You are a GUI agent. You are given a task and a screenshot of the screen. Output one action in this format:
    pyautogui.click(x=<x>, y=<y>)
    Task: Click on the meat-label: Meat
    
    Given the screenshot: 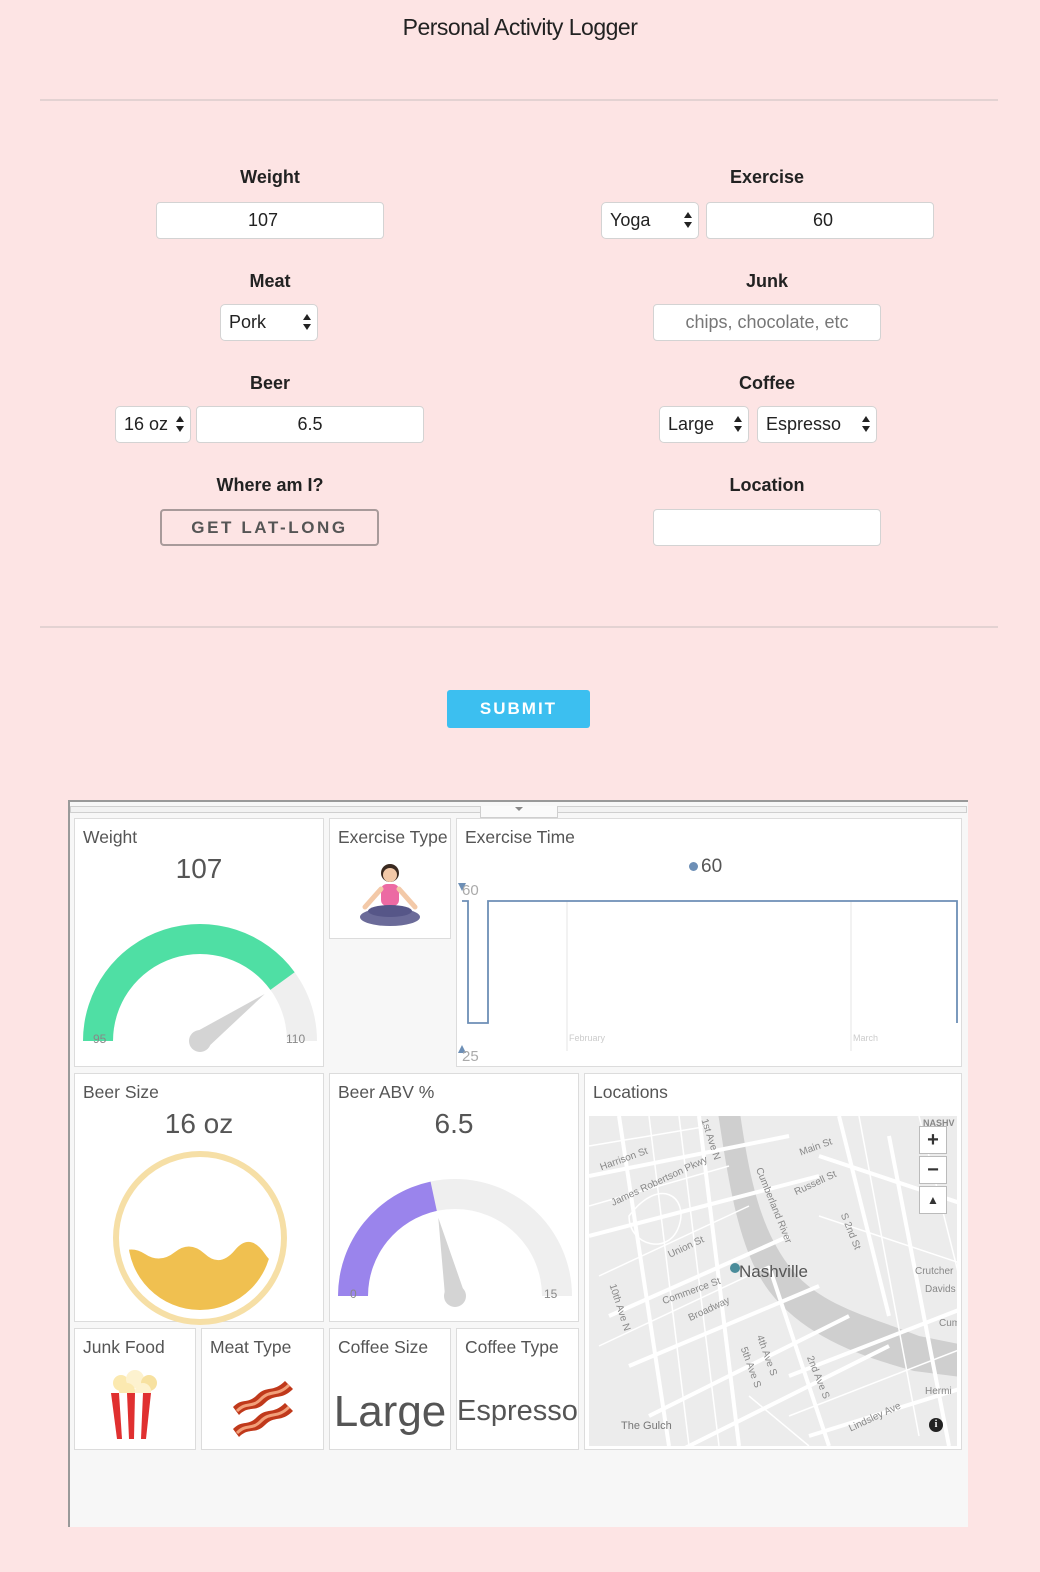 What is the action you would take?
    pyautogui.click(x=270, y=281)
    